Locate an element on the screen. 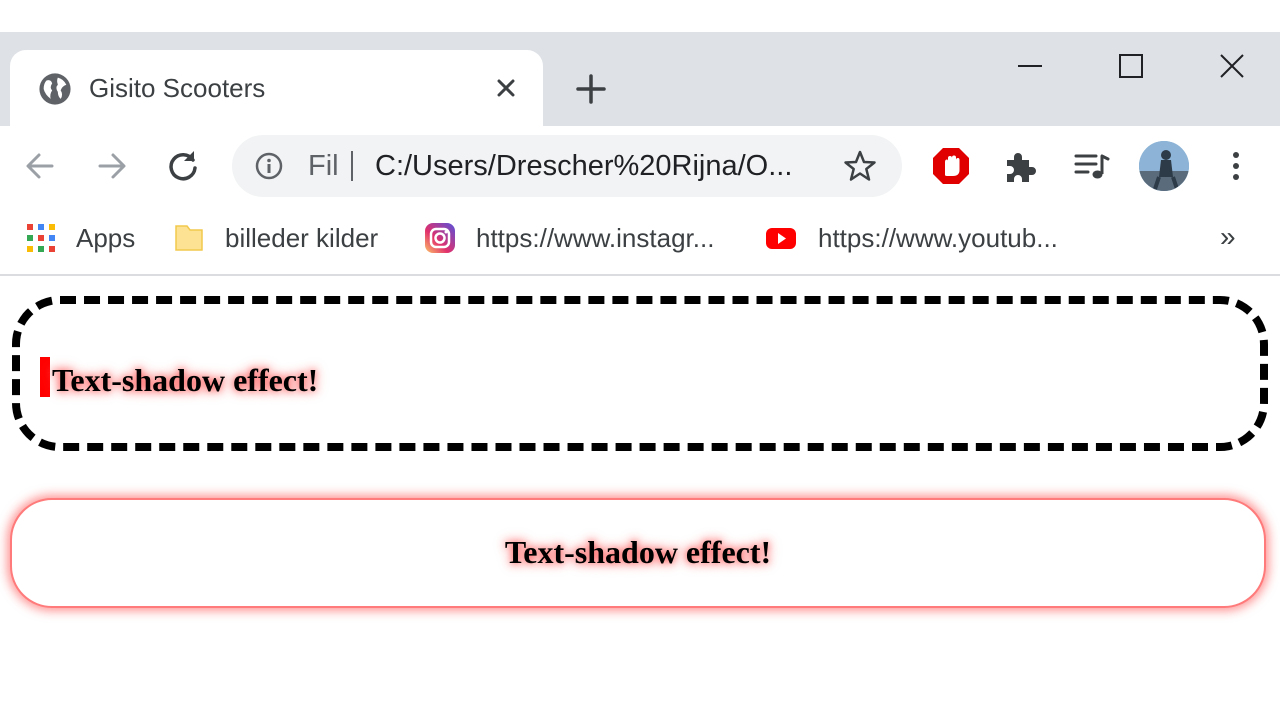 The height and width of the screenshot is (720, 1280). folder-icon is located at coordinates (189, 238).